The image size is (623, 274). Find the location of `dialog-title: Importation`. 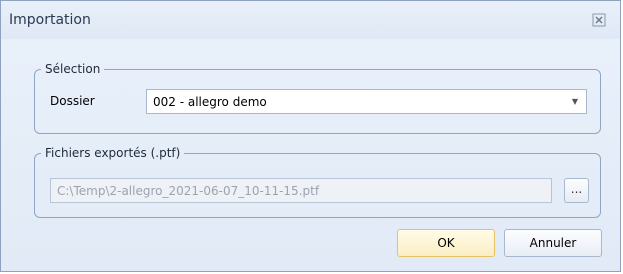

dialog-title: Importation is located at coordinates (50, 20).